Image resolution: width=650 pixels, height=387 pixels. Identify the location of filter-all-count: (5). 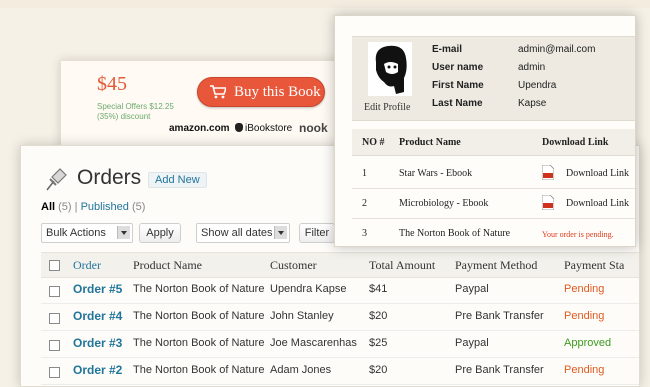
(65, 207).